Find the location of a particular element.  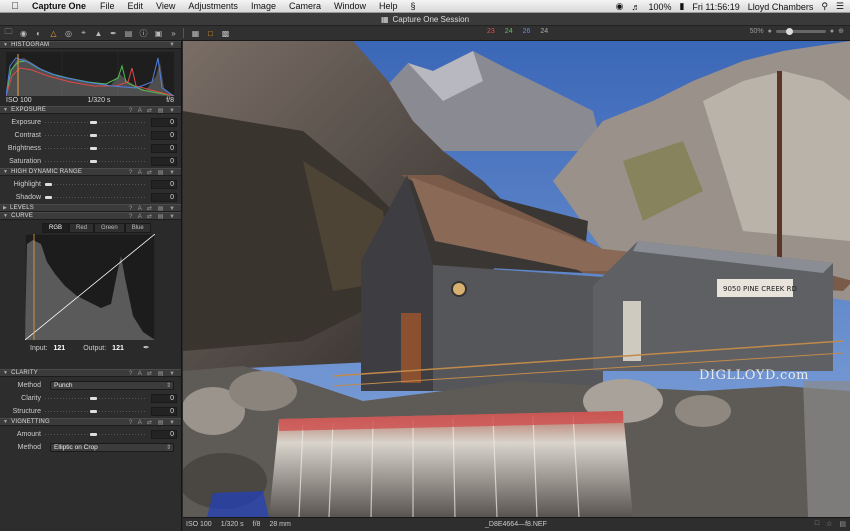

eyedropper-icon: ✒ is located at coordinates (148, 348).